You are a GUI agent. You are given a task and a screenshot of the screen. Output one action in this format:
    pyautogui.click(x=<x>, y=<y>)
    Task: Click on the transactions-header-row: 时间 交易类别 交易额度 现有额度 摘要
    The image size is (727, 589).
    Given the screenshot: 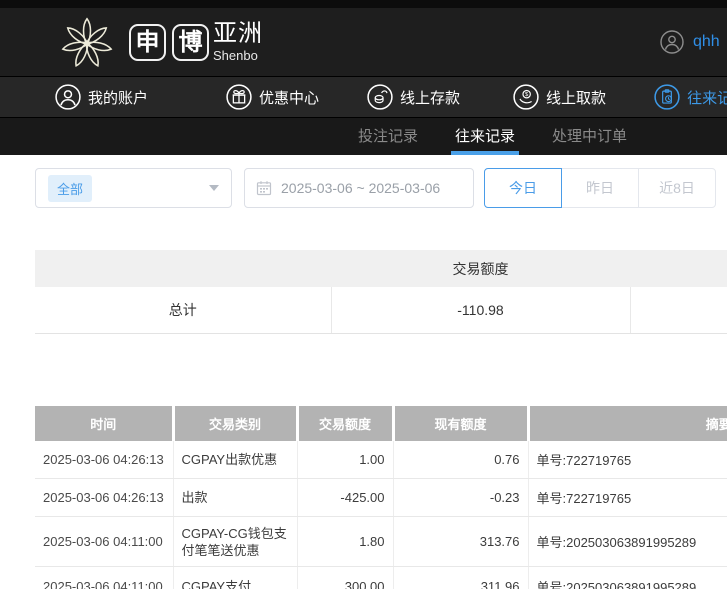 What is the action you would take?
    pyautogui.click(x=381, y=423)
    